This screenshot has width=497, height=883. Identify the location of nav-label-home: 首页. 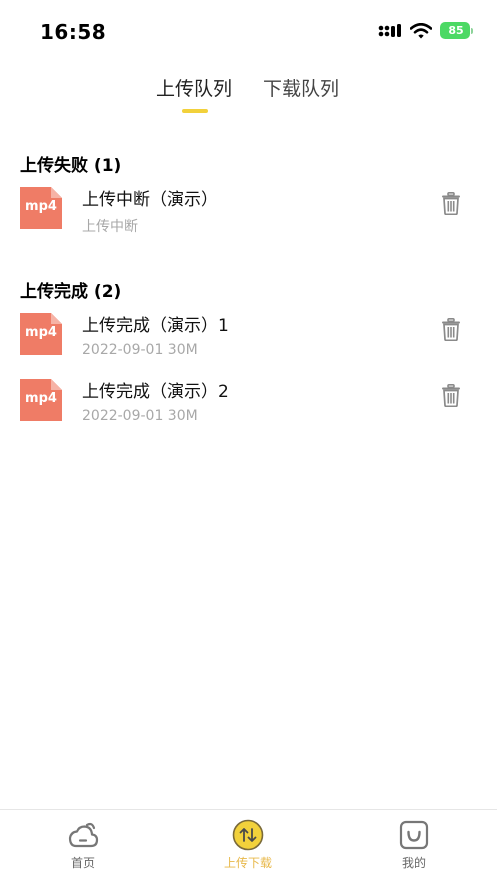
(82, 863).